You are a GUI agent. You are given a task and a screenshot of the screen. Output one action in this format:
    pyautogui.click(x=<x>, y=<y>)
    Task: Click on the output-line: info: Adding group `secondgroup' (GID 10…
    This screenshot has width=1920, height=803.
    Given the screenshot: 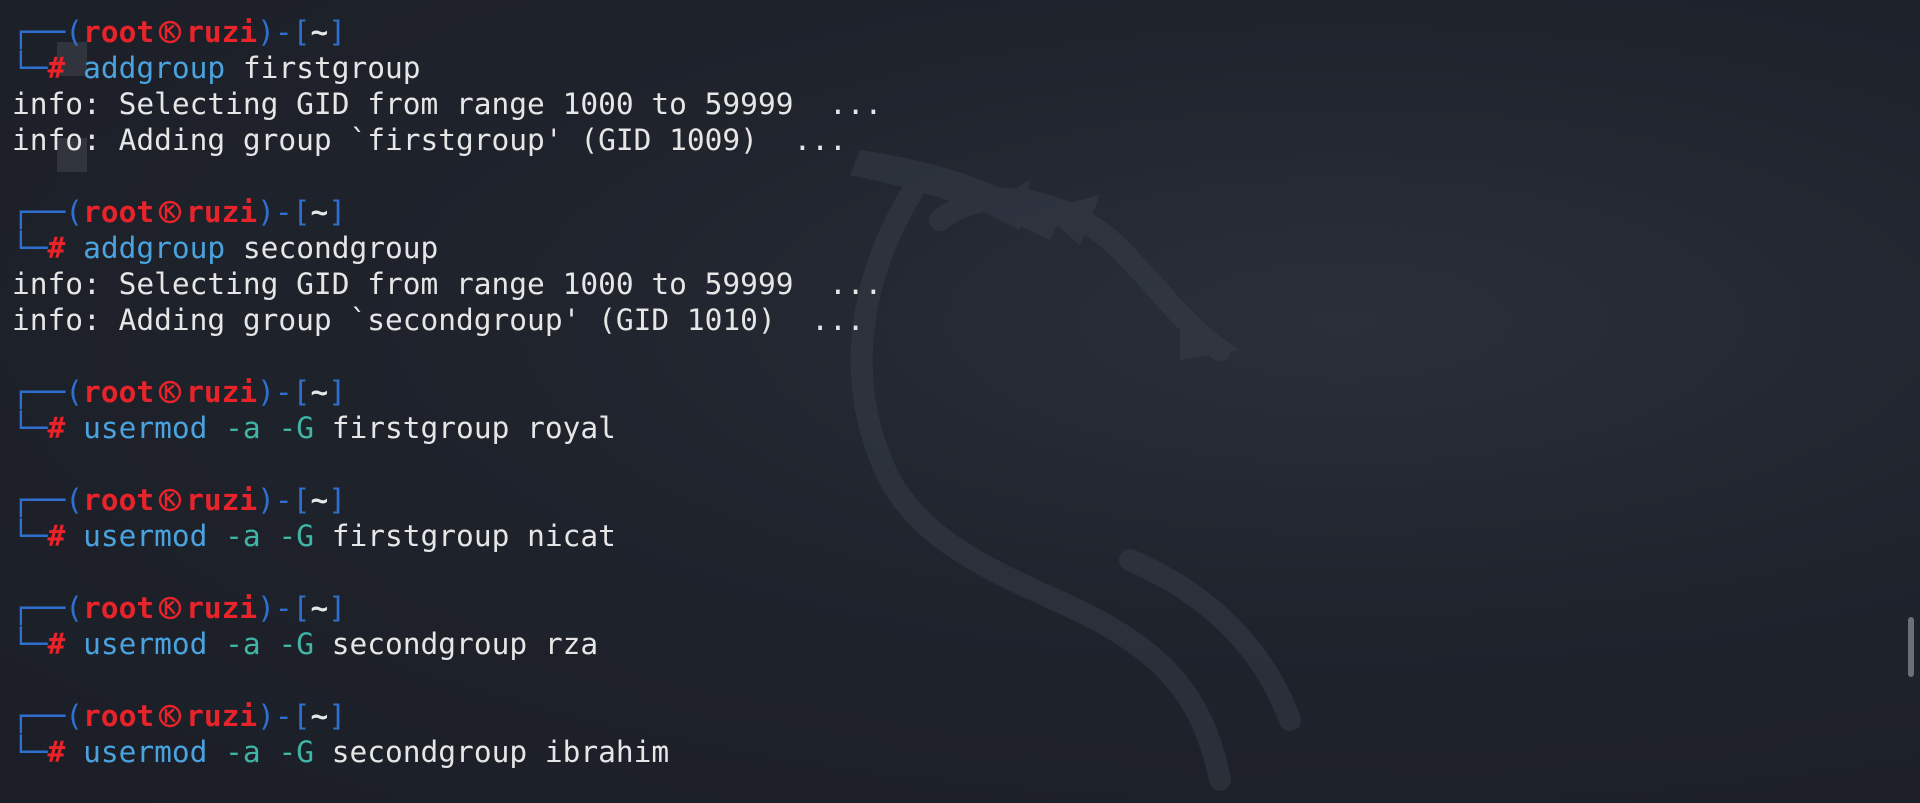 What is the action you would take?
    pyautogui.click(x=438, y=320)
    